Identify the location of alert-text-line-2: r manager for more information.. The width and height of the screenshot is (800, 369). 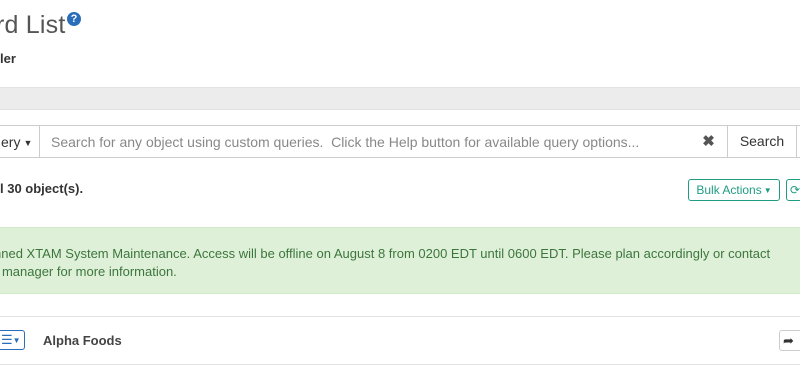
(88, 271).